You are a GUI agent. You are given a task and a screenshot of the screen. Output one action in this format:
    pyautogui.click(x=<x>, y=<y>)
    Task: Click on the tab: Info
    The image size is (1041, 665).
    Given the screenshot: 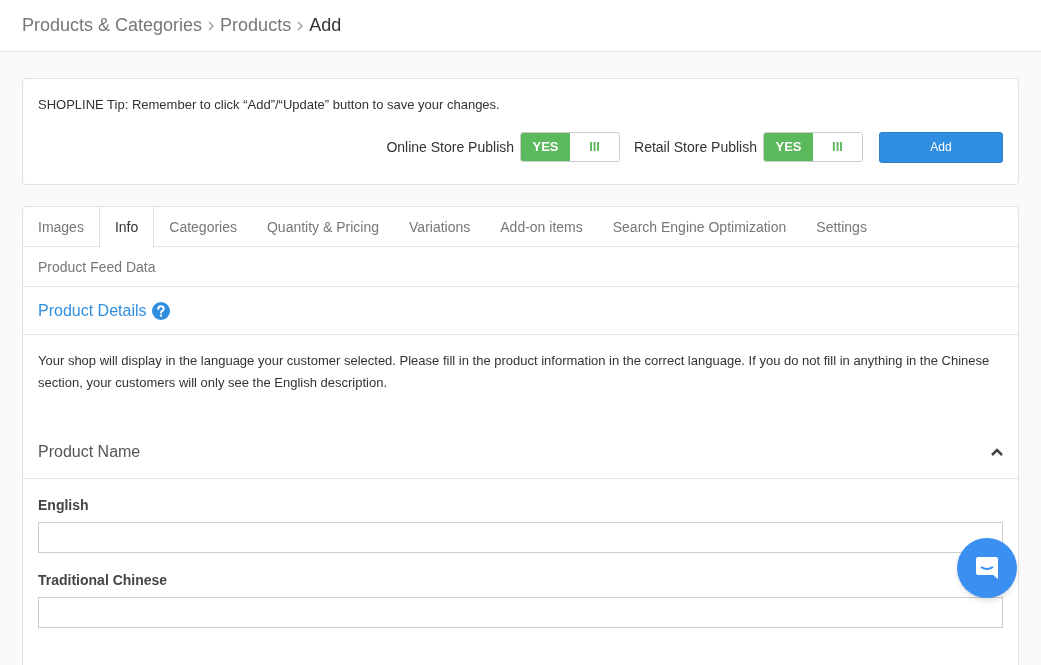 What is the action you would take?
    pyautogui.click(x=126, y=227)
    